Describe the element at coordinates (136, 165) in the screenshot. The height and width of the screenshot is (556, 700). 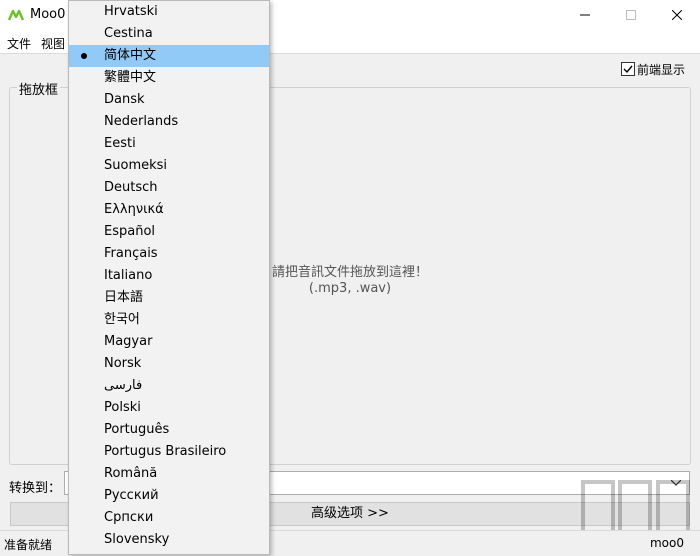
I see `language-menu-item-label: Suomeksi` at that location.